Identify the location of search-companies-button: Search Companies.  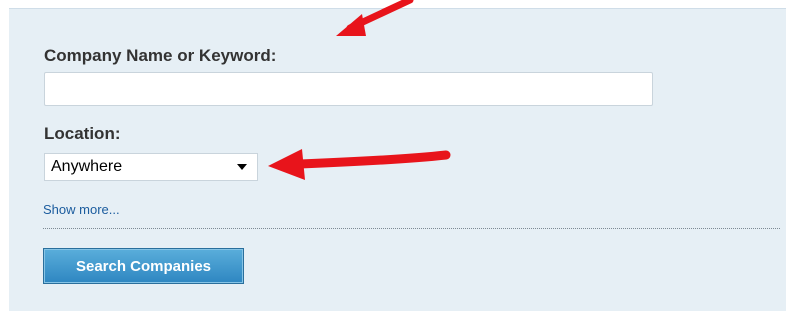
(143, 266).